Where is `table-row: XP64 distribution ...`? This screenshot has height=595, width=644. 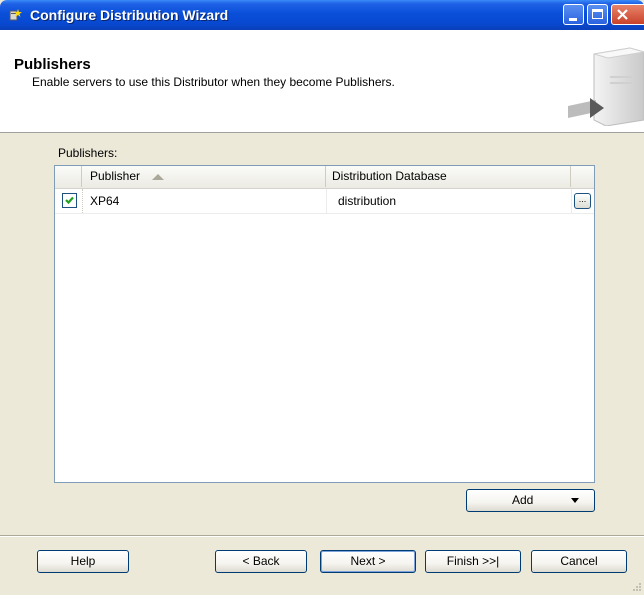
table-row: XP64 distribution ... is located at coordinates (324, 201).